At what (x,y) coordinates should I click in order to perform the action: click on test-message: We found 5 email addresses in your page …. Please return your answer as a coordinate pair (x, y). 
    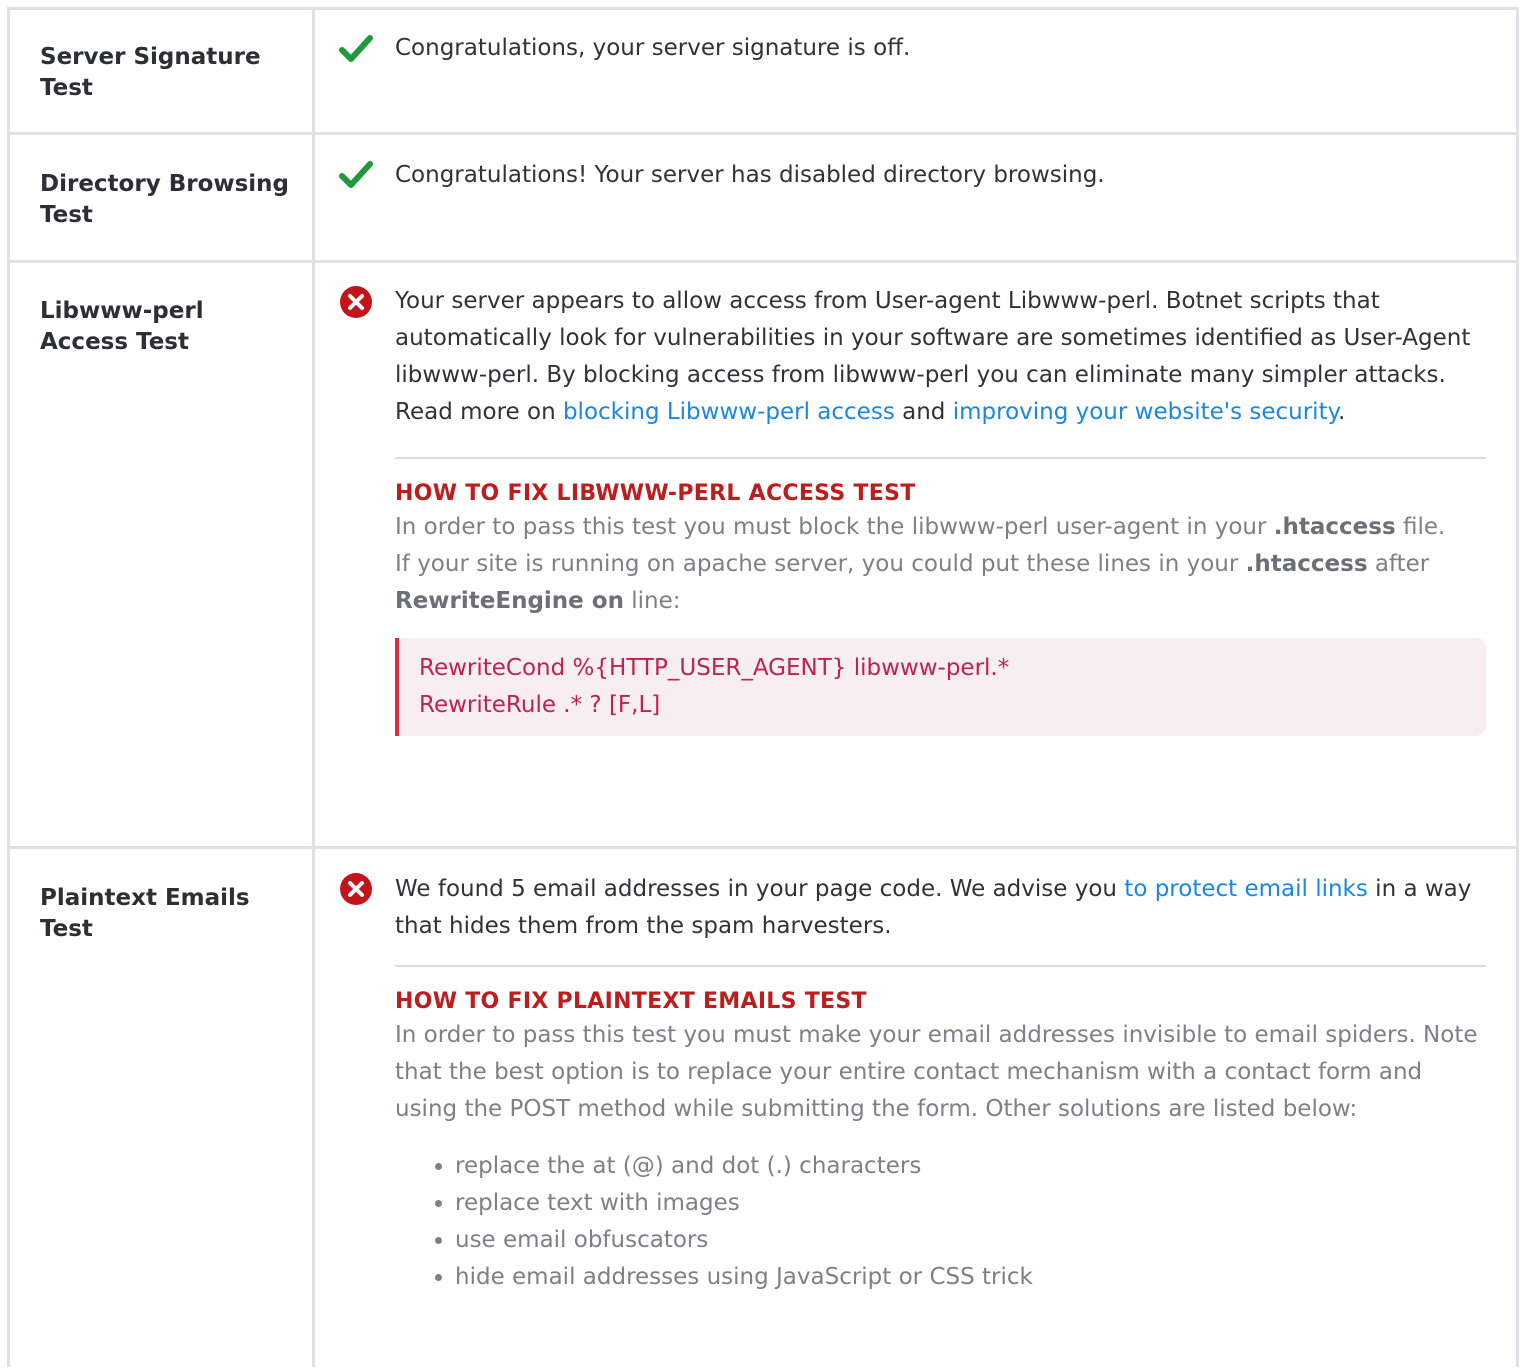
    Looking at the image, I should click on (933, 907).